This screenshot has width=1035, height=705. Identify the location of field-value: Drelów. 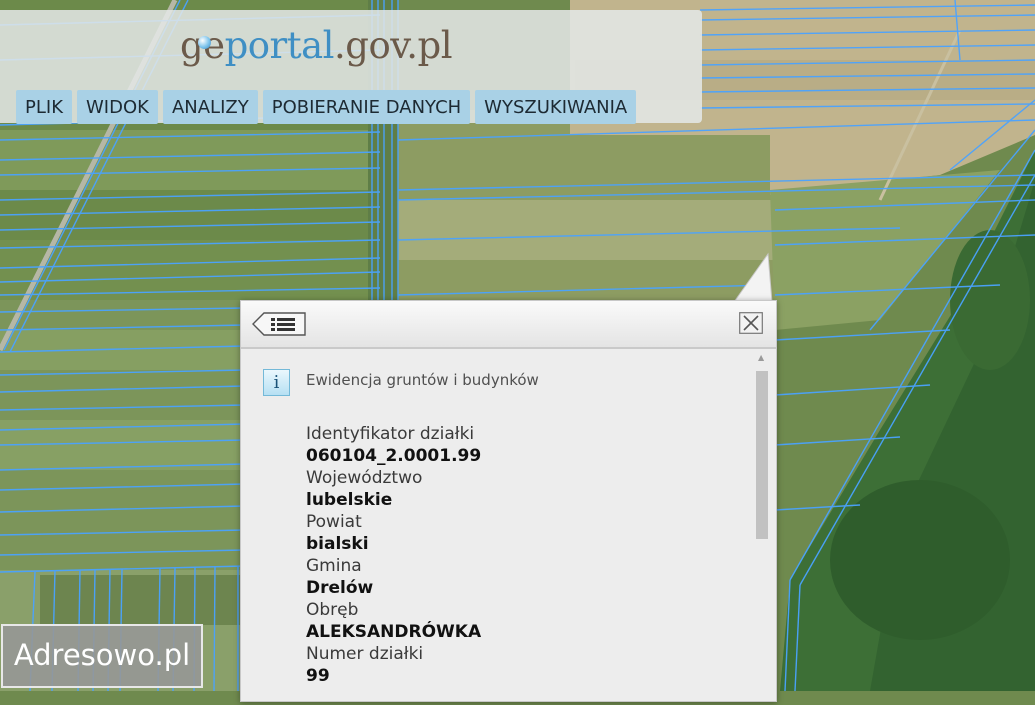
(340, 588).